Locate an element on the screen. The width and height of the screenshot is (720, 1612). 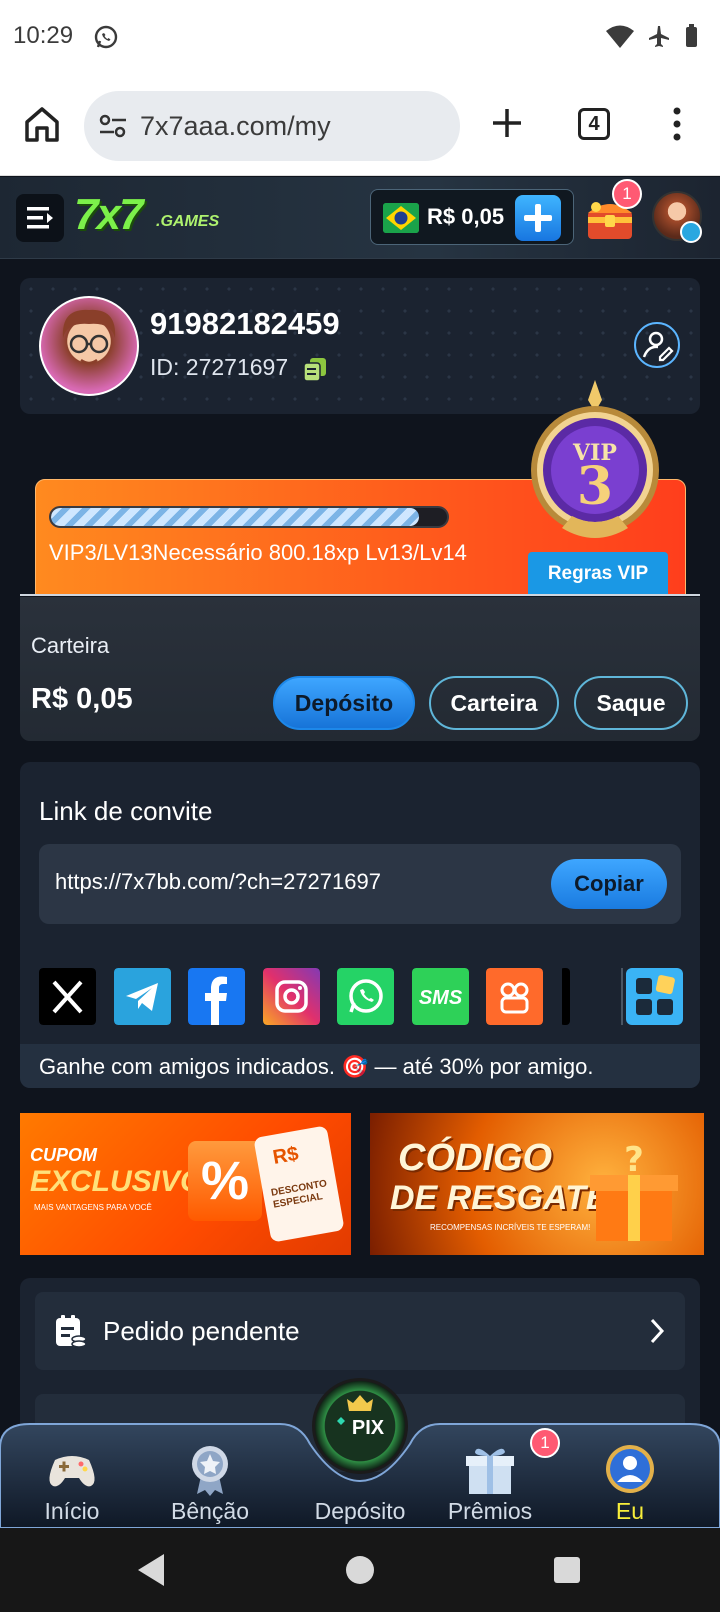
header-balance: R$ 0,05 is located at coordinates (472, 217).